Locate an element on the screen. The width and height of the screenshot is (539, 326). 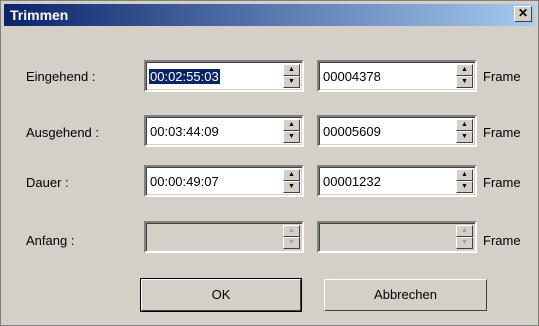
eingehend-frames-field: 00004378 ▲ ▼ is located at coordinates (397, 76).